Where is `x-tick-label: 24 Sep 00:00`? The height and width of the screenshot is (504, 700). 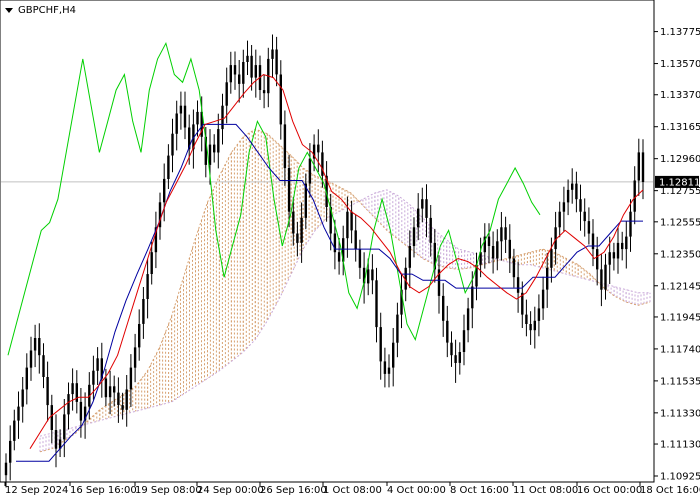 x-tick-label: 24 Sep 00:00 is located at coordinates (230, 490).